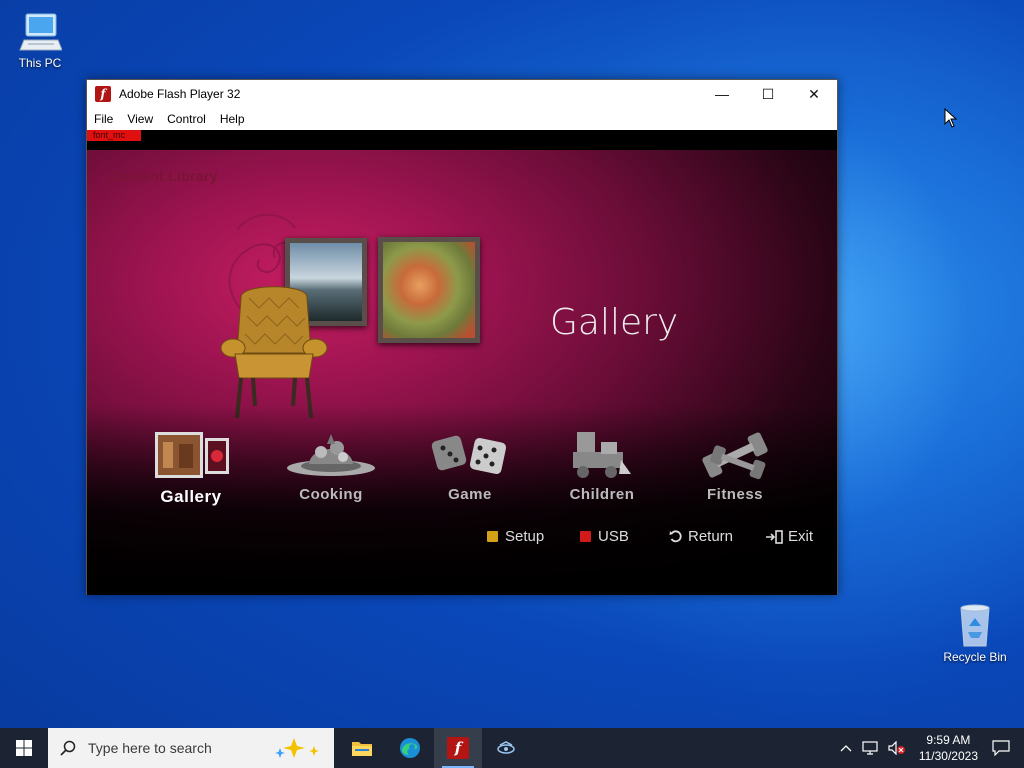 The image size is (1024, 768). I want to click on folder-icon, so click(362, 749).